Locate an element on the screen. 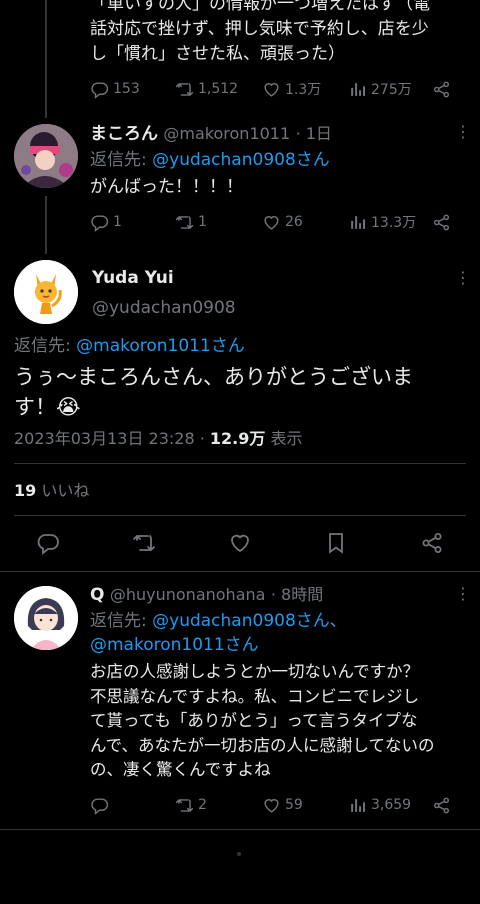 The width and height of the screenshot is (480, 904). timestamp: · 1日 is located at coordinates (314, 133).